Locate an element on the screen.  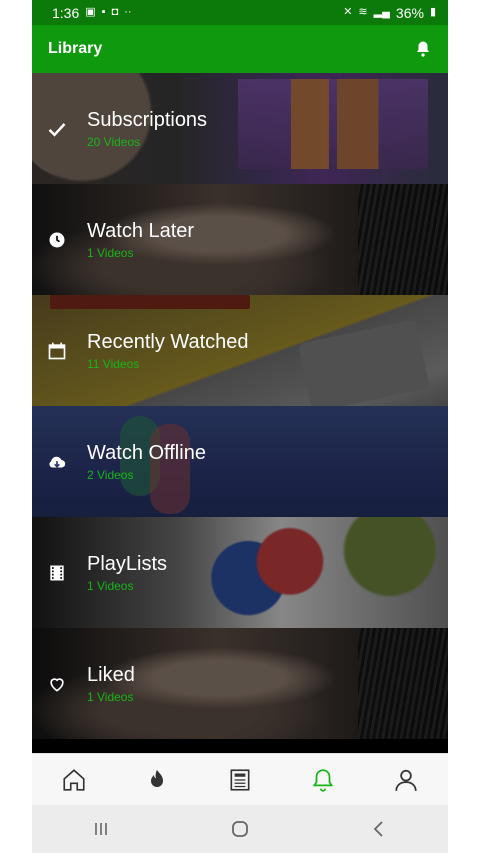
library-item-title: Subscriptions is located at coordinates (147, 120).